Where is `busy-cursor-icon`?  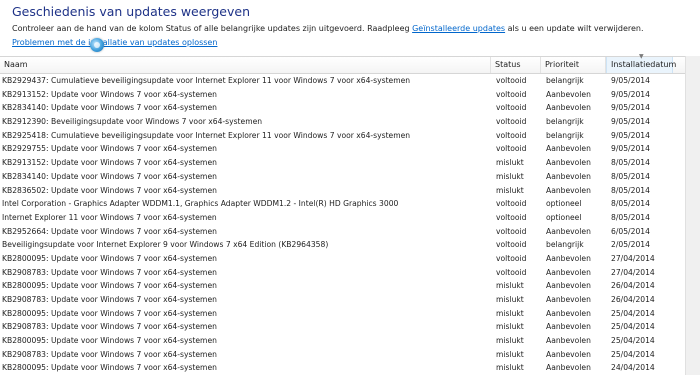 busy-cursor-icon is located at coordinates (97, 45).